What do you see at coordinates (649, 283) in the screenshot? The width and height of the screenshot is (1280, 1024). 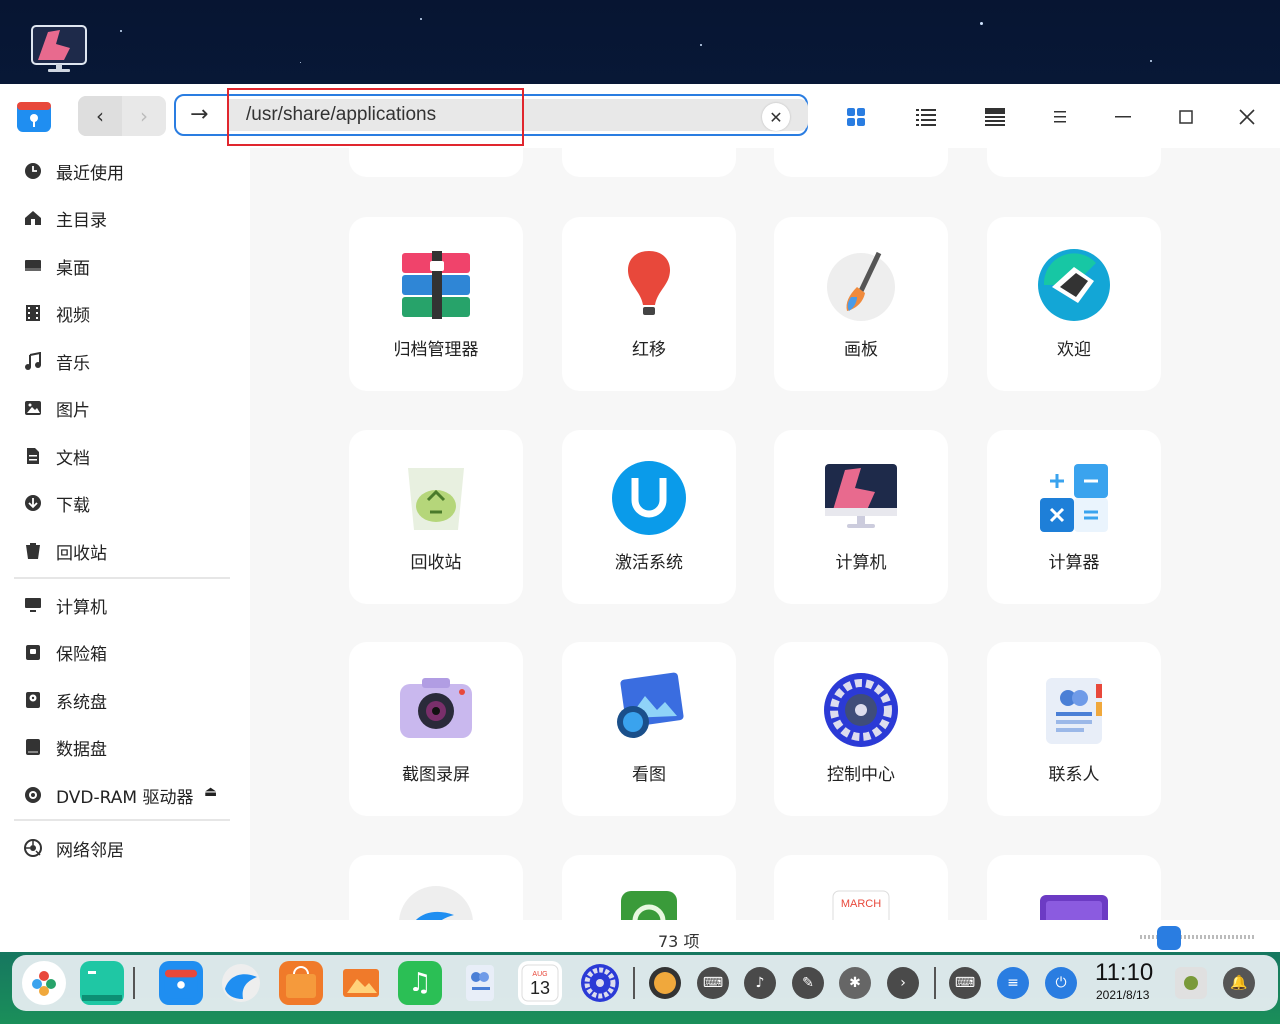 I see `redshift-icon` at bounding box center [649, 283].